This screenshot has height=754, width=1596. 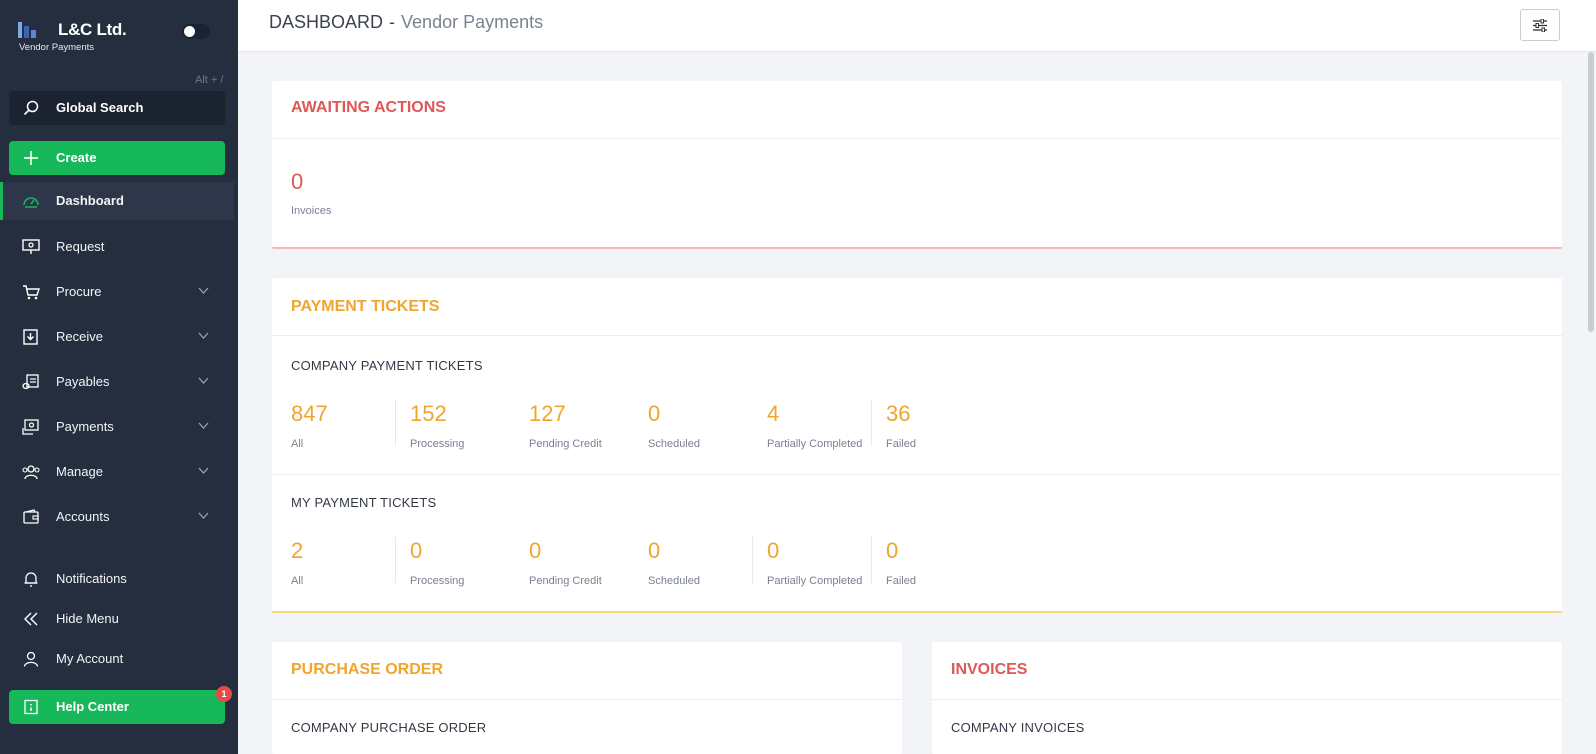 What do you see at coordinates (92, 29) in the screenshot?
I see `company-name: L&C Ltd.` at bounding box center [92, 29].